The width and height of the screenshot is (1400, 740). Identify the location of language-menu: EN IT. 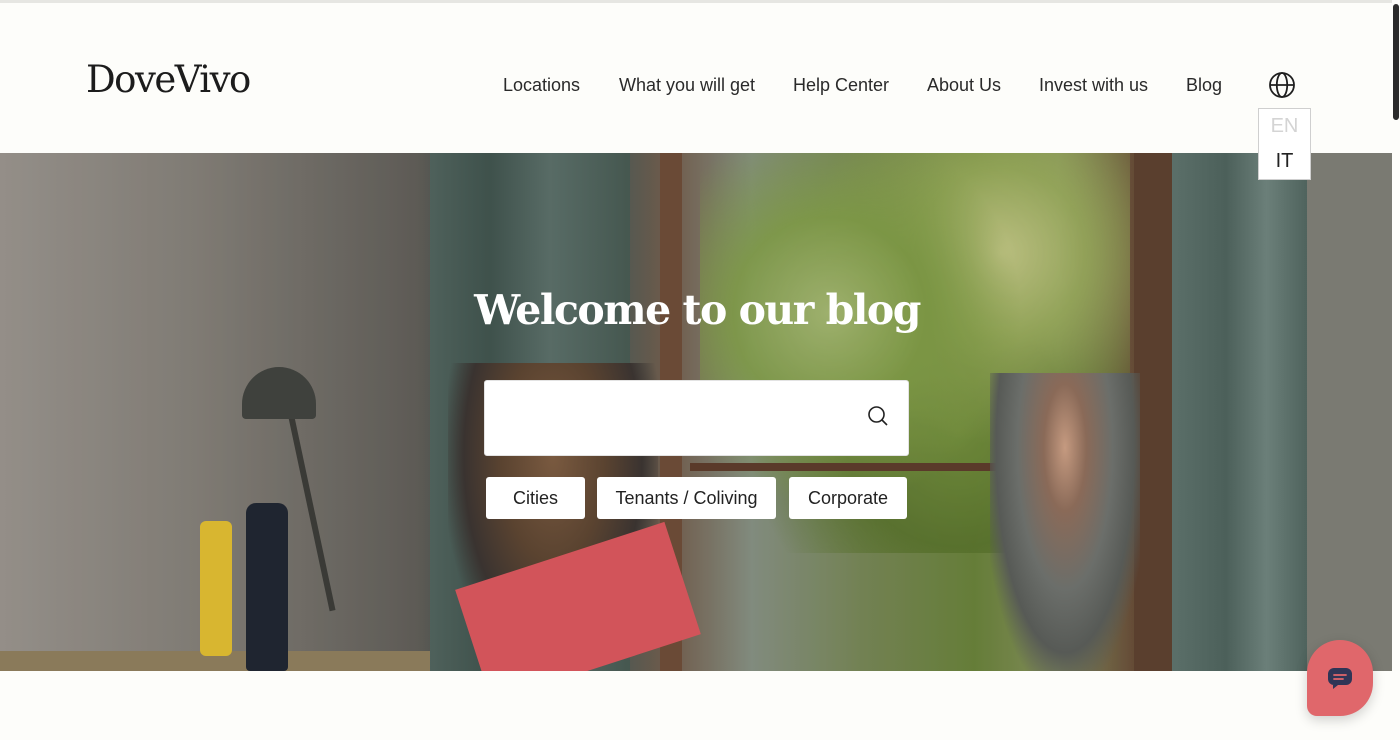
(1284, 144).